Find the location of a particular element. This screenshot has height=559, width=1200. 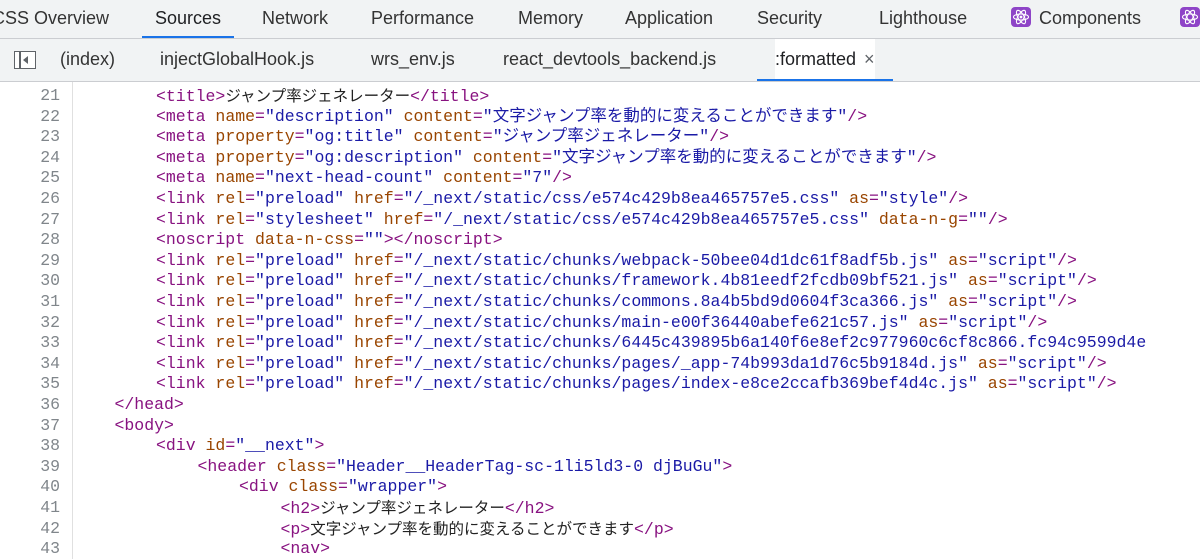

line-number: 25 is located at coordinates (30, 178).